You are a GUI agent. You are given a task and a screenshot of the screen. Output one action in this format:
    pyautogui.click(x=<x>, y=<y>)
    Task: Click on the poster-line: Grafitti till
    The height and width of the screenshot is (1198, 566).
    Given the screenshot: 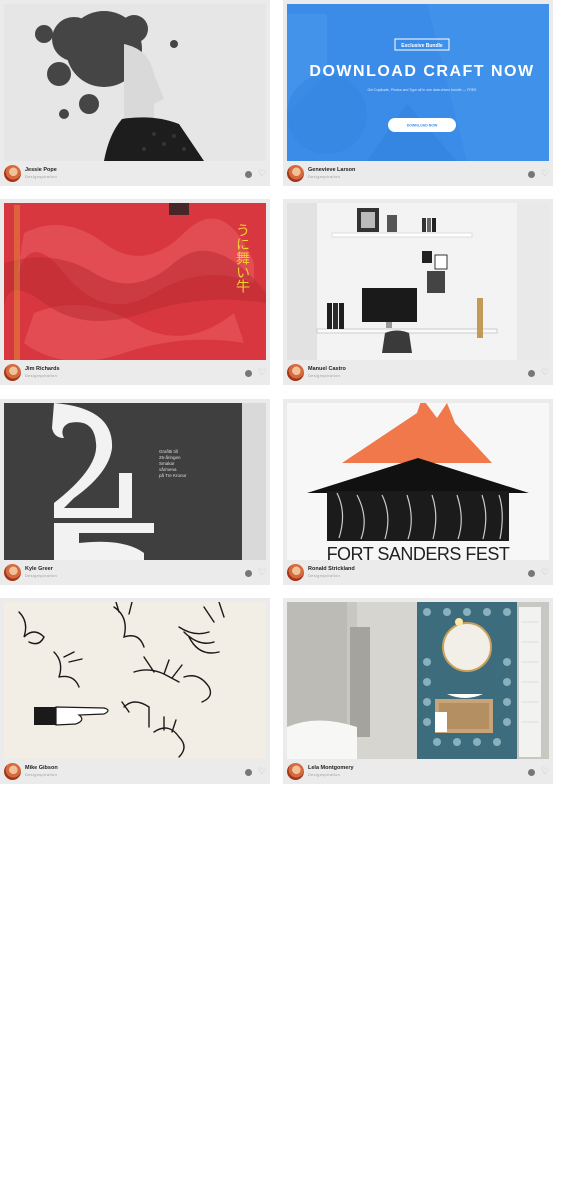 What is the action you would take?
    pyautogui.click(x=168, y=451)
    